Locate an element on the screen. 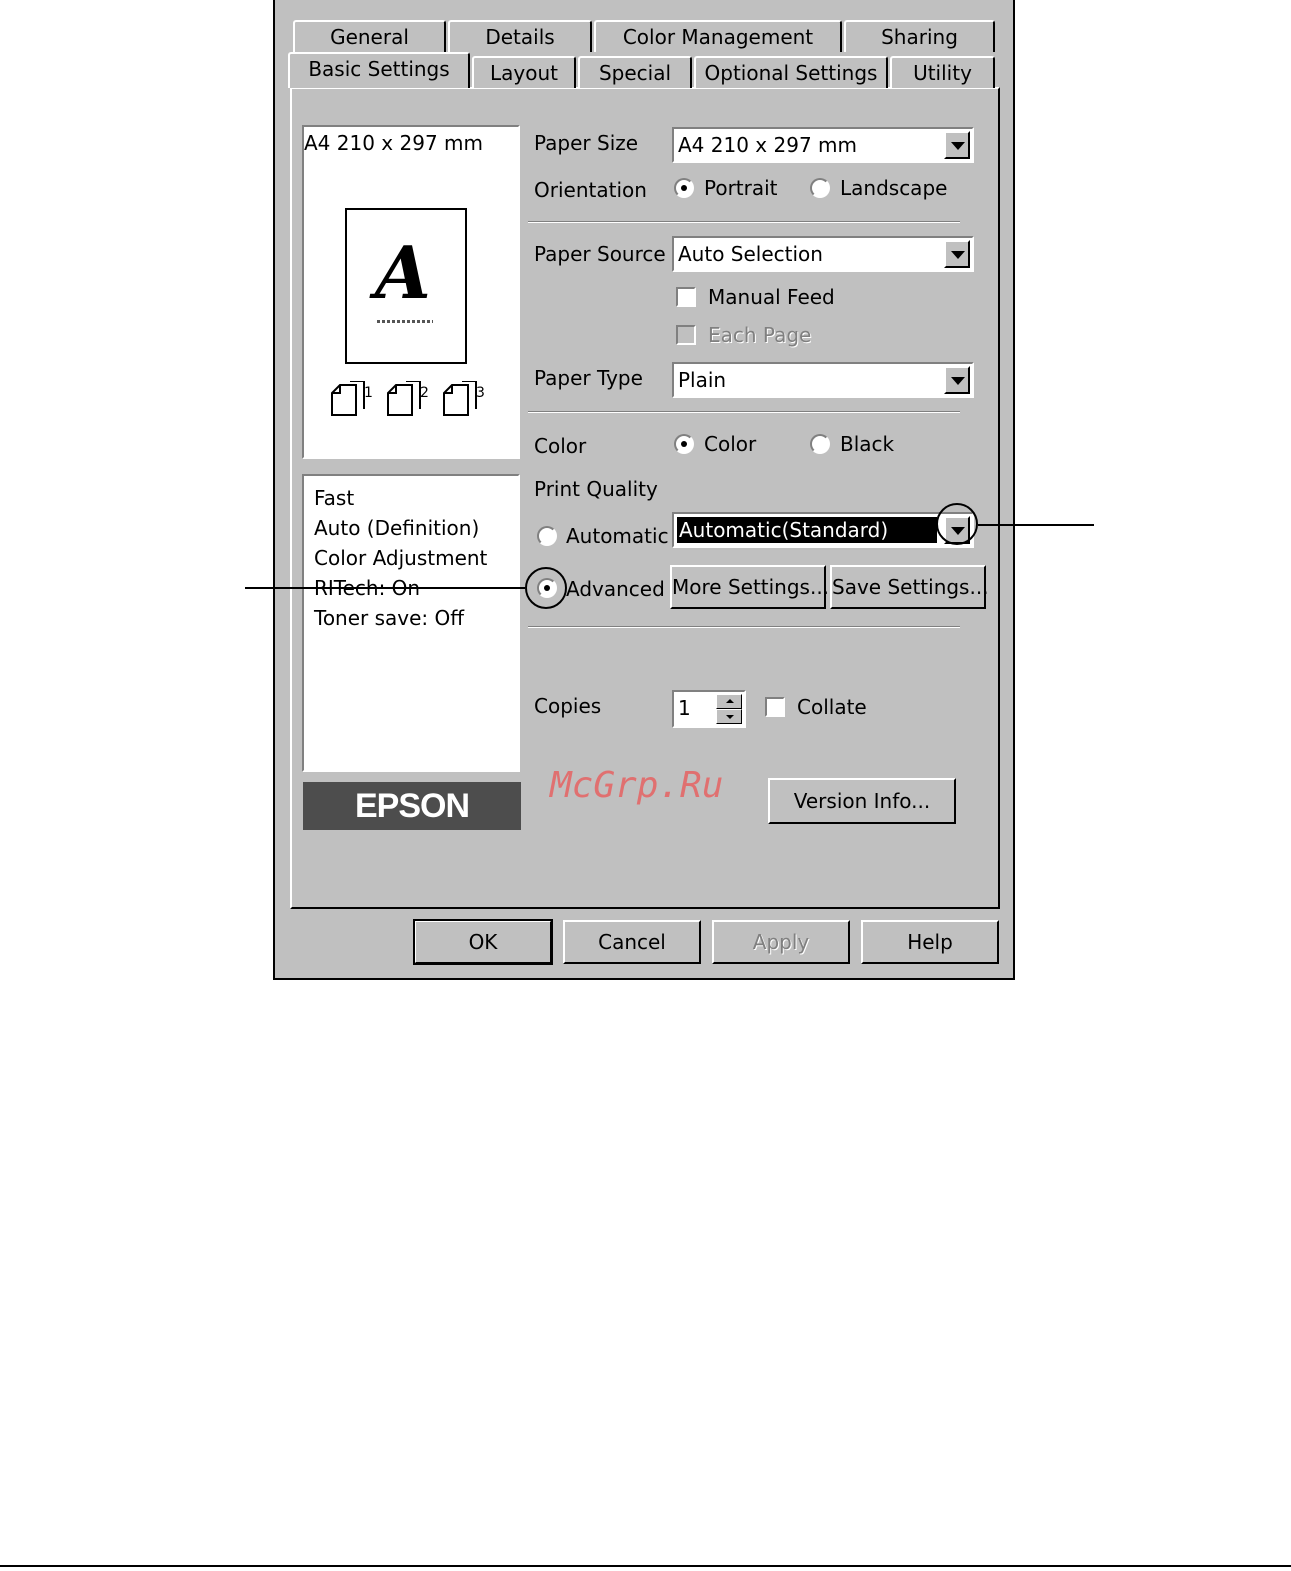  paper-preview: A4 210 x 297 mm A 1 2 3 is located at coordinates (411, 292).